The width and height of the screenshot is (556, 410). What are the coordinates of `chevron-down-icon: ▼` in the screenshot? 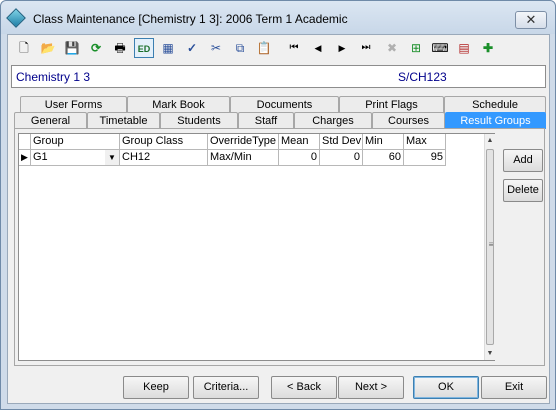 It's located at (112, 157).